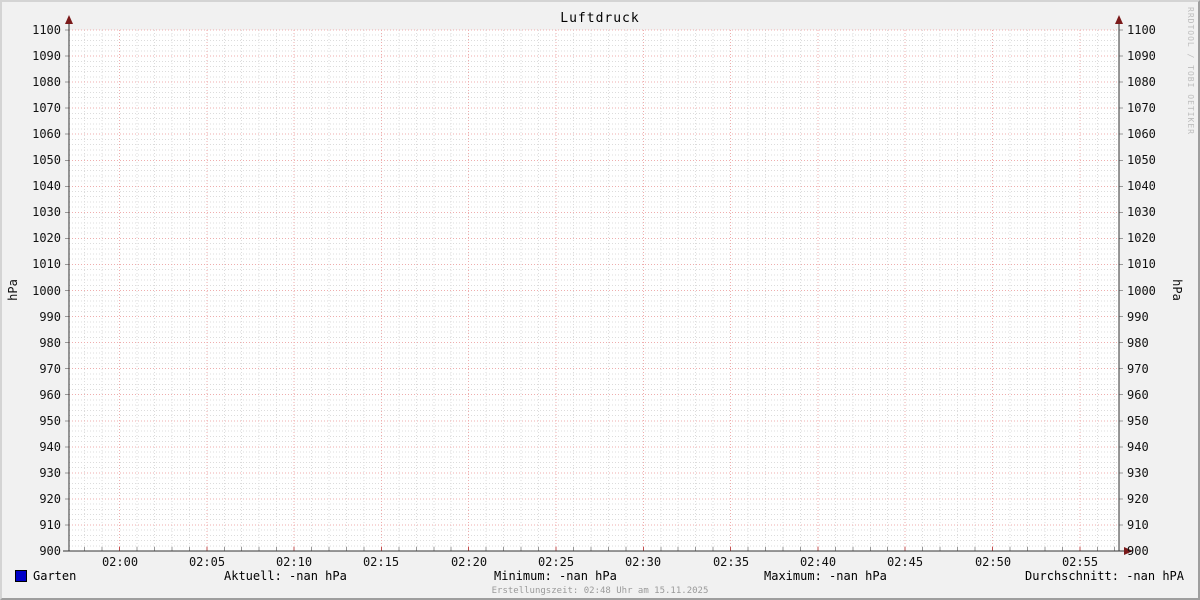 This screenshot has height=600, width=1200. I want to click on legend-color-swatch, so click(21, 576).